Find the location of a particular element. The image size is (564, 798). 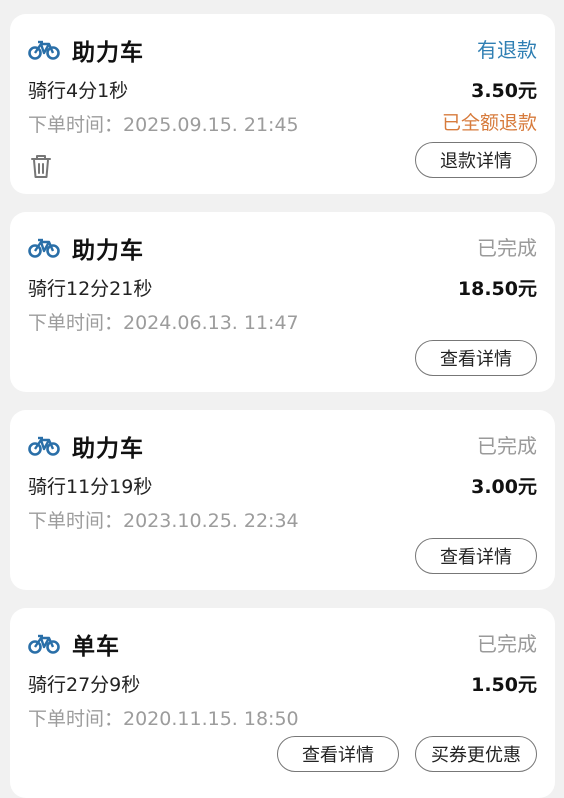

order-time: 下单时间：2023.10.25. 22:34 is located at coordinates (163, 521).